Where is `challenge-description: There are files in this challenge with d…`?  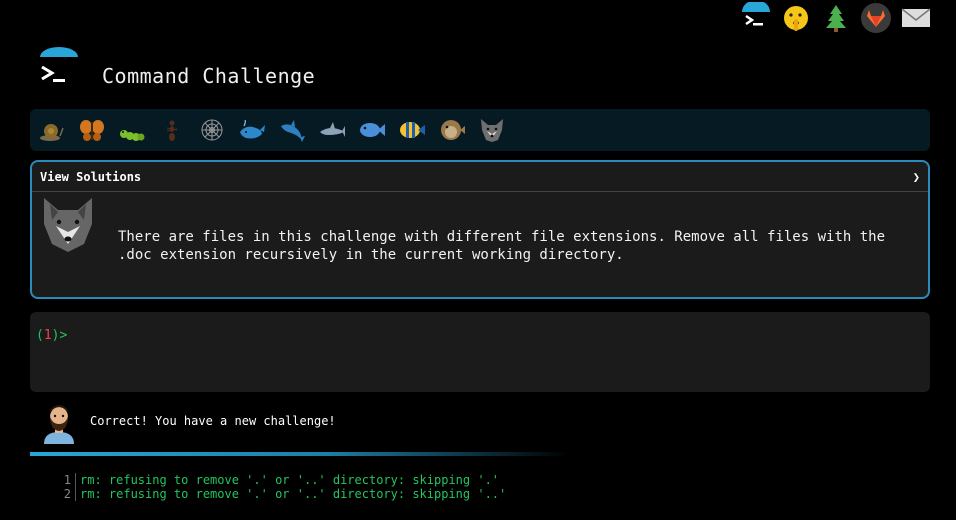
challenge-description: There are files in this challenge with d… is located at coordinates (502, 246).